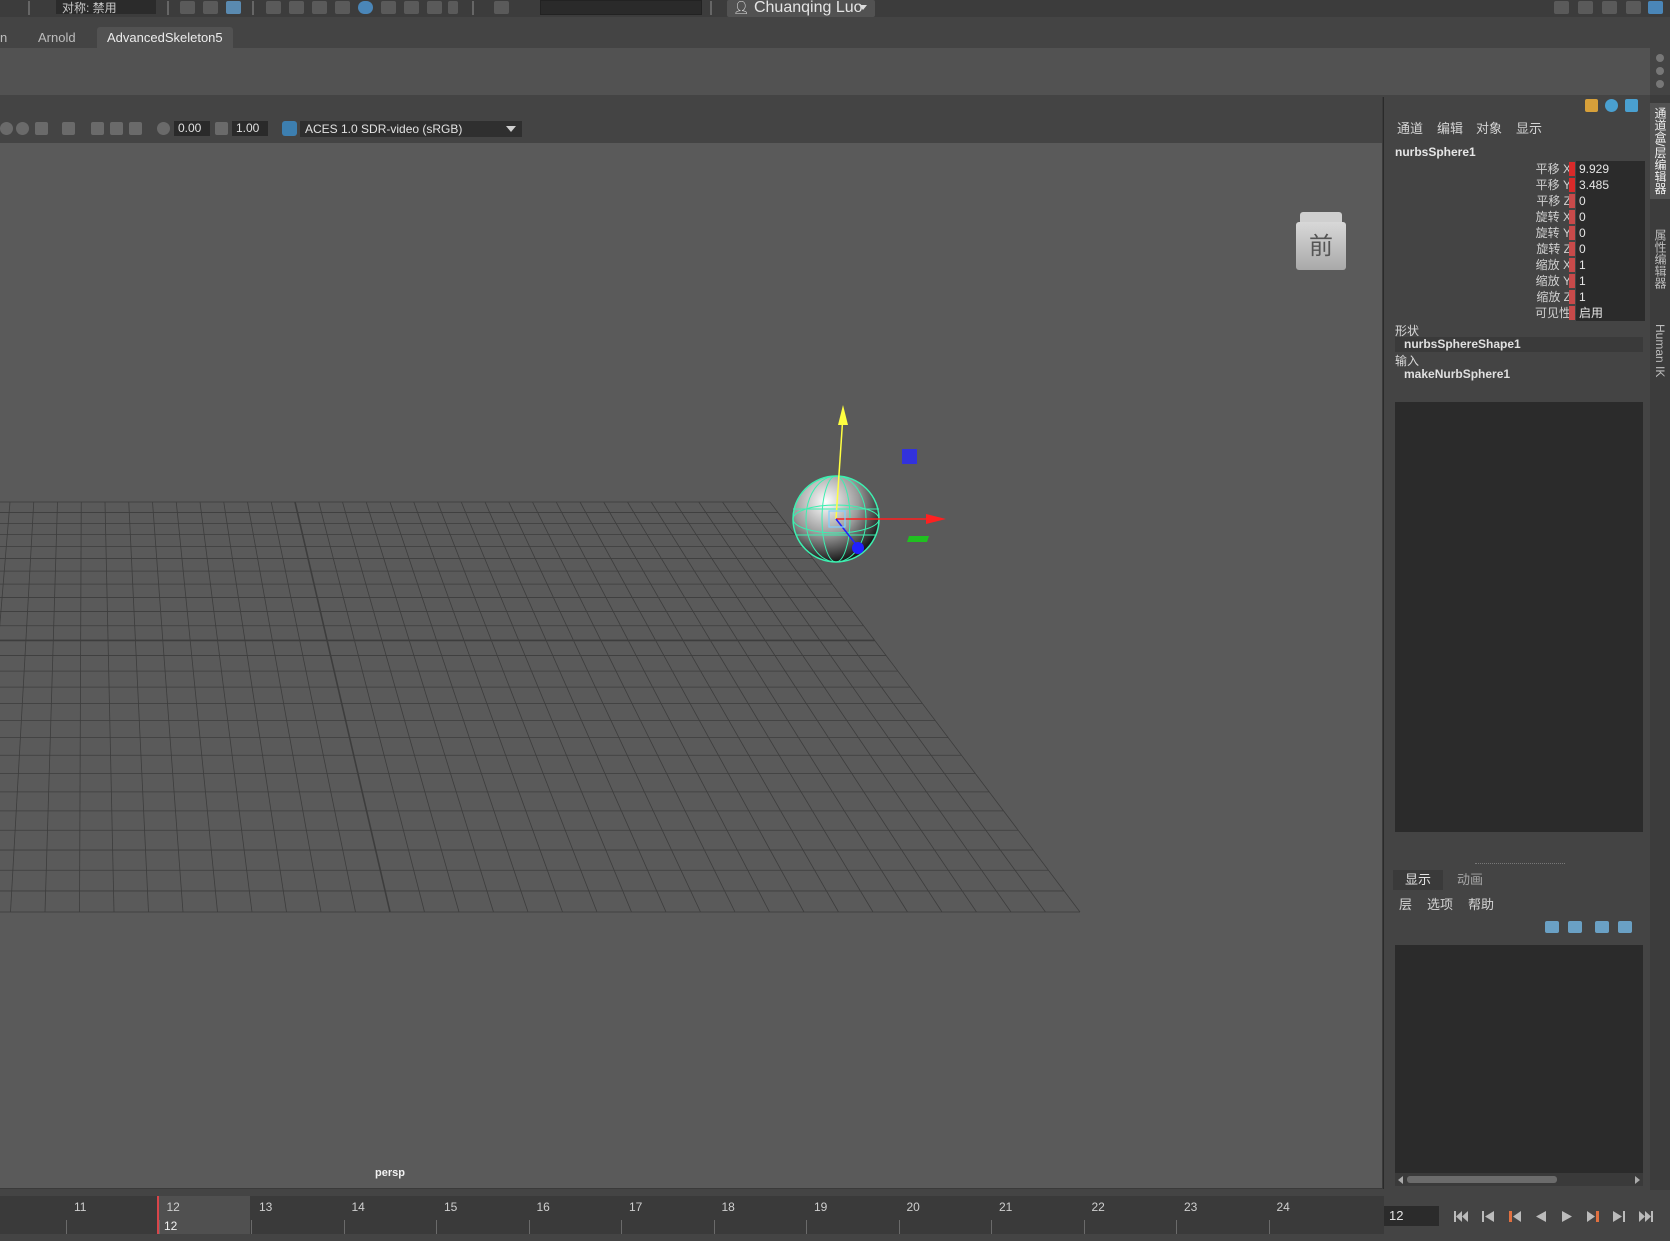 This screenshot has width=1670, height=1241. Describe the element at coordinates (1625, 927) in the screenshot. I see `new-layer-from-selection-icon` at that location.